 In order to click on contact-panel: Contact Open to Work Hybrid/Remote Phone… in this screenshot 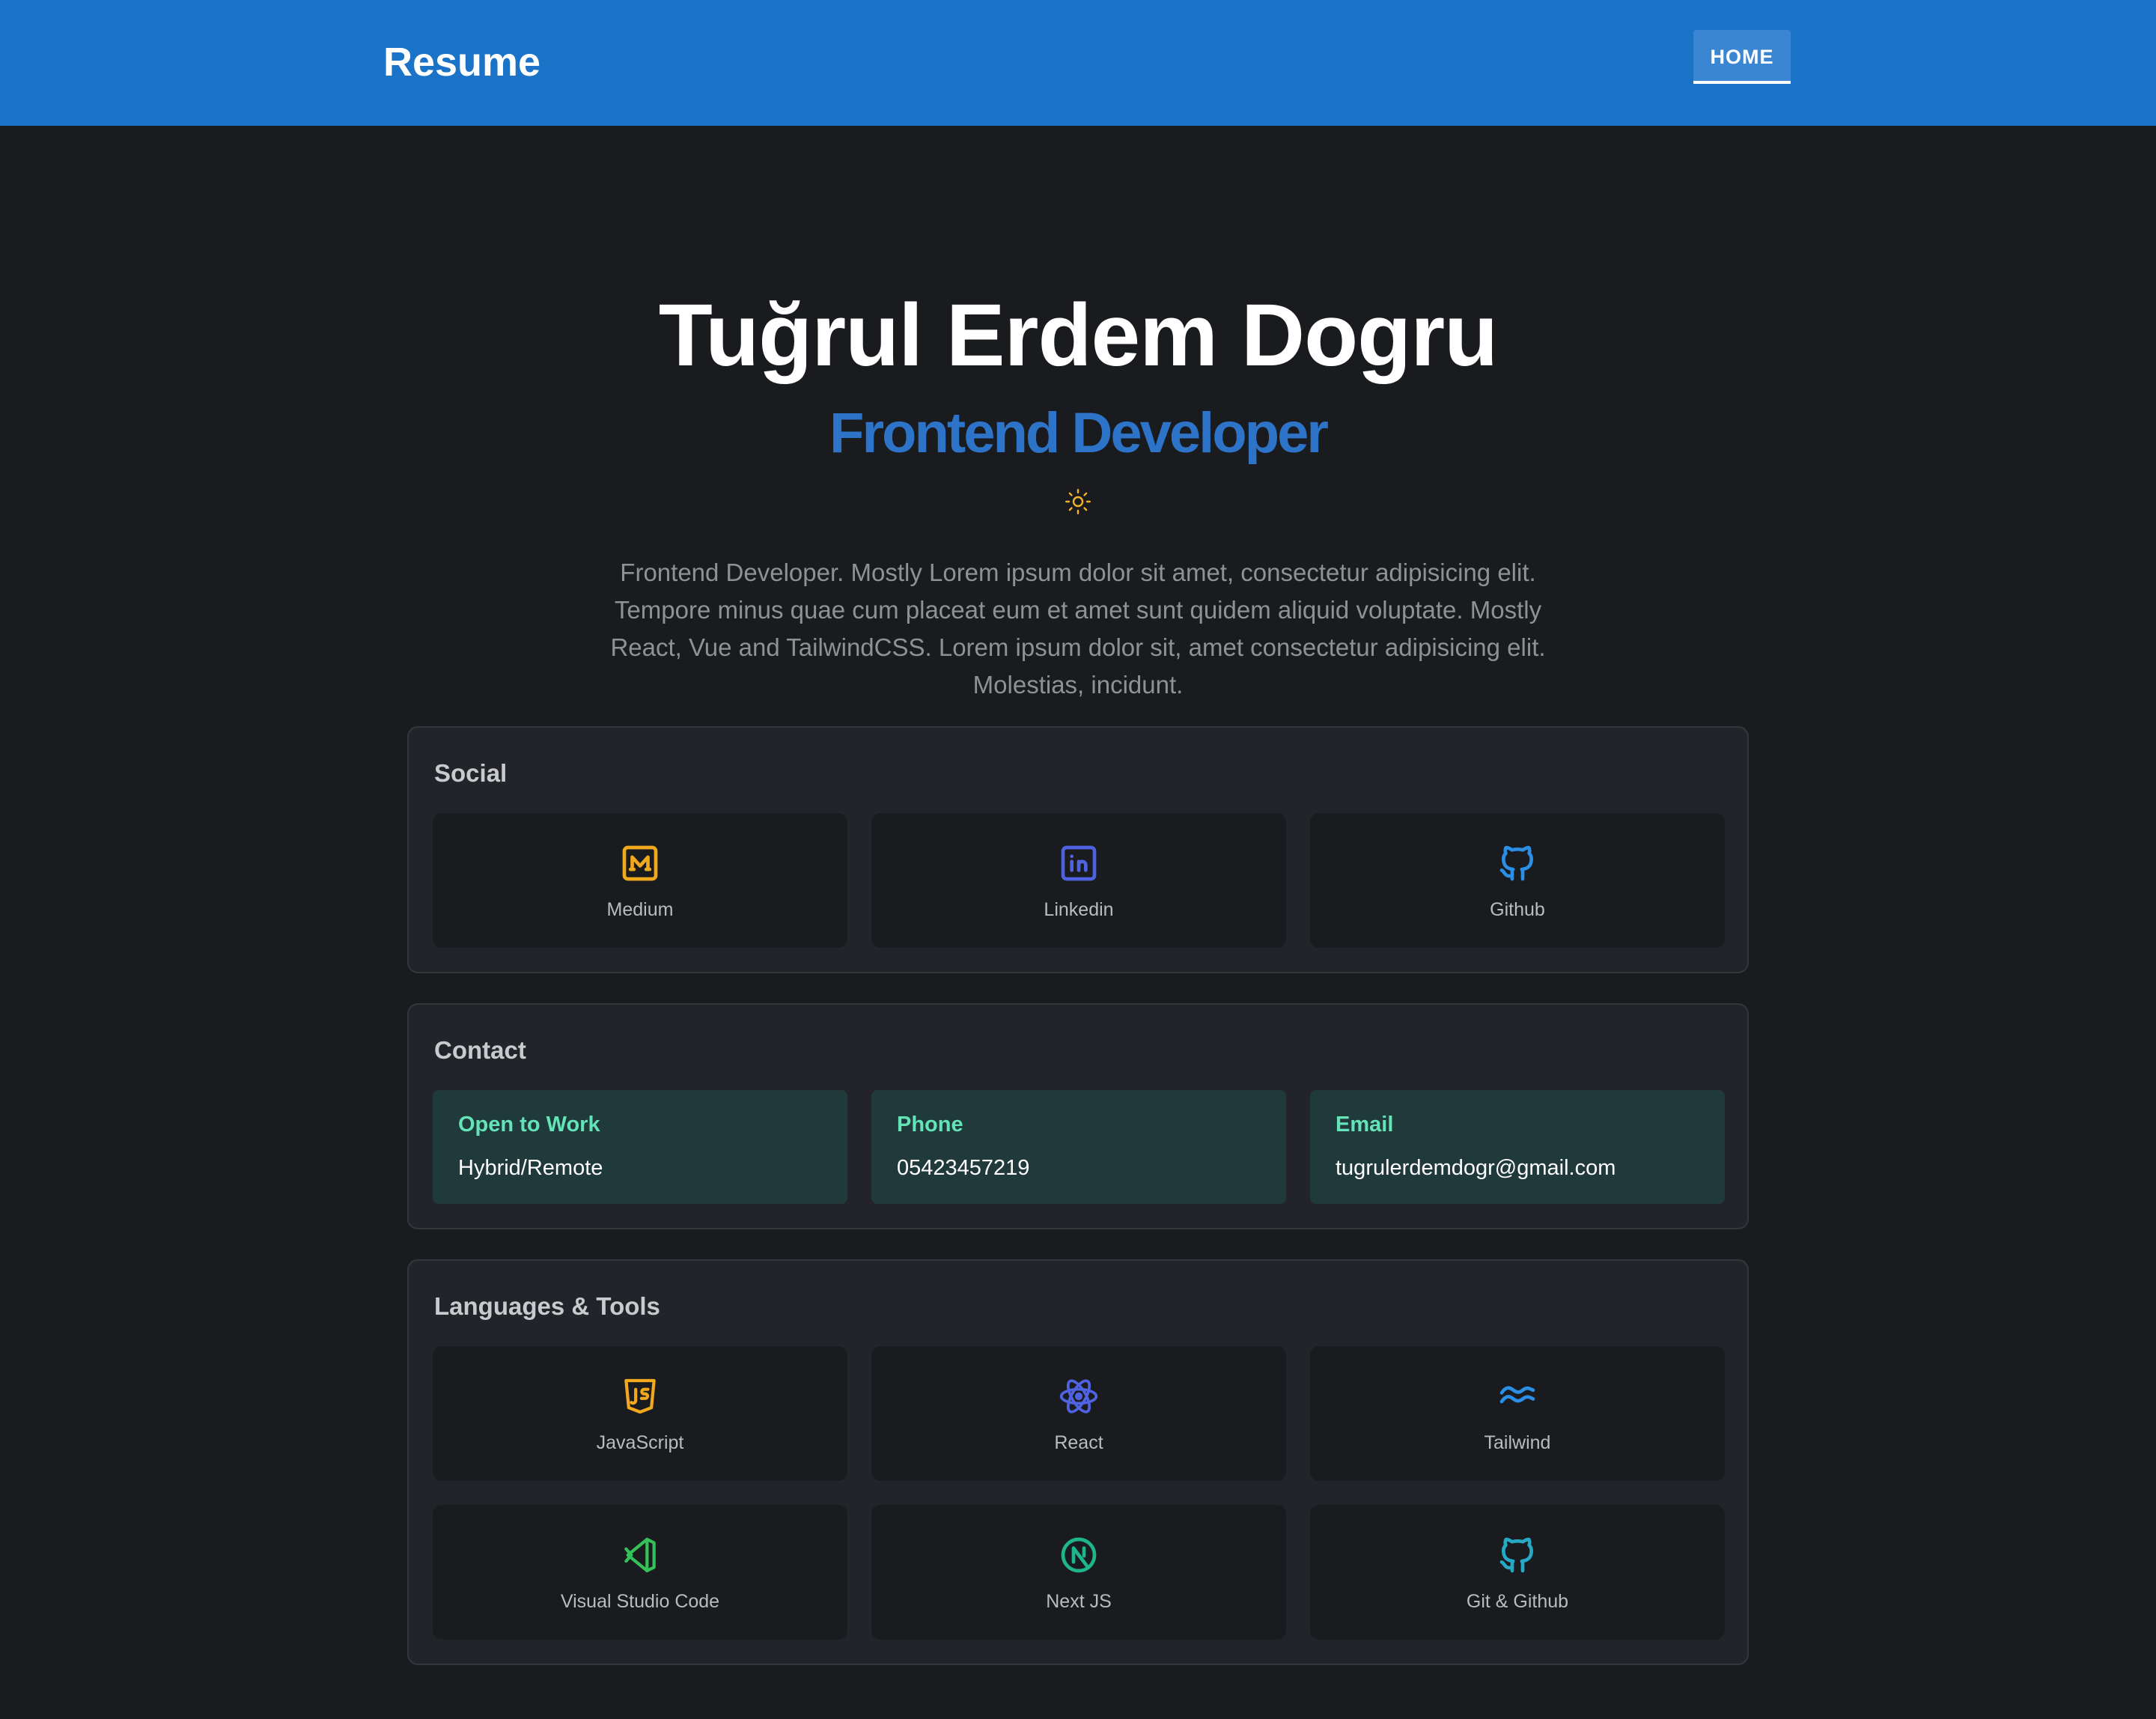, I will do `click(1078, 1116)`.